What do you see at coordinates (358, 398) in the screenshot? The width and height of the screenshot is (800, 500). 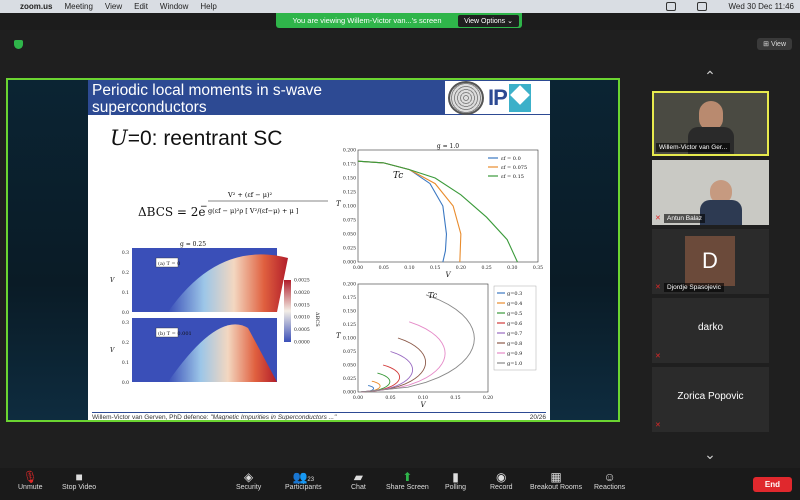 I see `x-tick-label: 0.00` at bounding box center [358, 398].